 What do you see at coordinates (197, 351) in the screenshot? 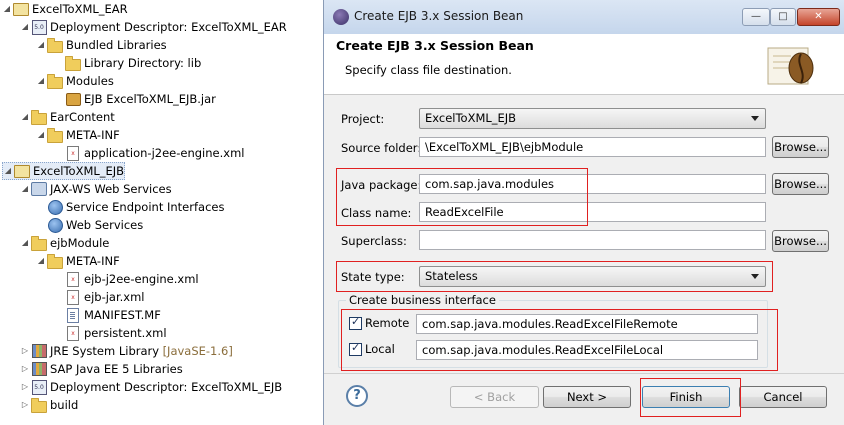
I see `jre-version-label: [JavaSE-1.6]` at bounding box center [197, 351].